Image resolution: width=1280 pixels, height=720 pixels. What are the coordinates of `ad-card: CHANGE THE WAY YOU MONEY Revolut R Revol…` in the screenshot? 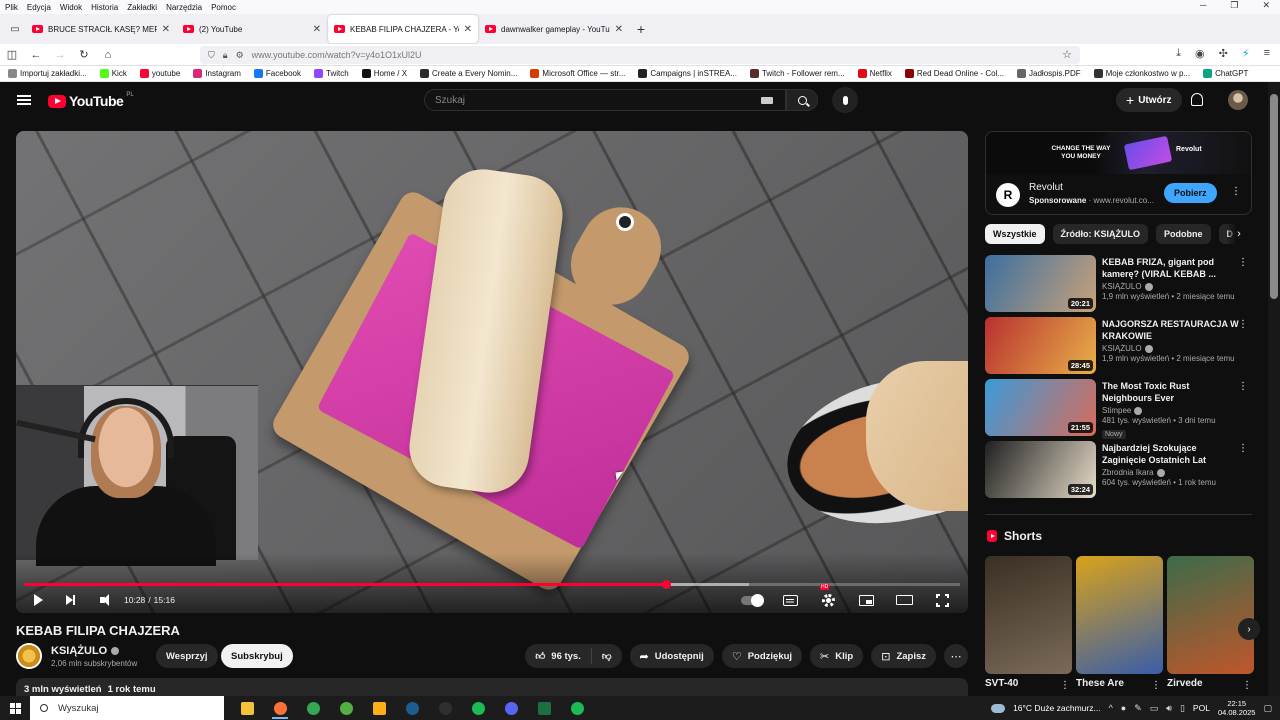 It's located at (1118, 173).